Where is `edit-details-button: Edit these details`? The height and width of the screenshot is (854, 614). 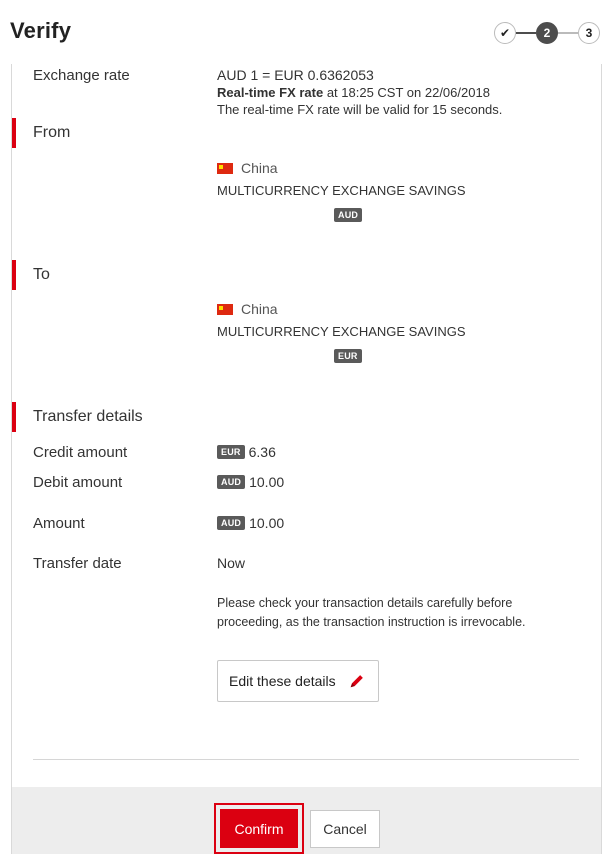 edit-details-button: Edit these details is located at coordinates (298, 681).